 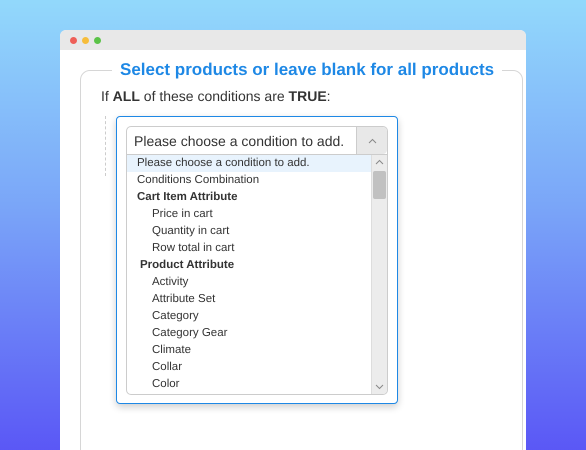 I want to click on option-group-label: Product Attribute, so click(x=187, y=265).